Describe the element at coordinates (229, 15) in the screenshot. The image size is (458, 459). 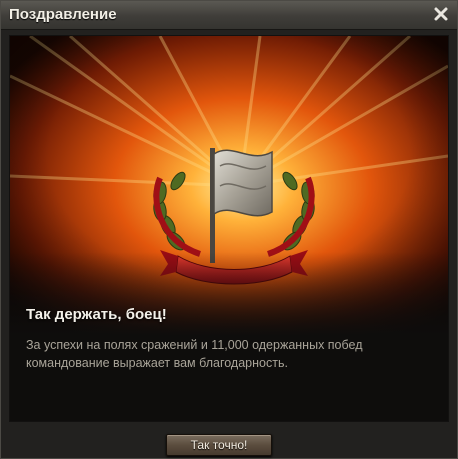
I see `title-bar: Поздравление` at that location.